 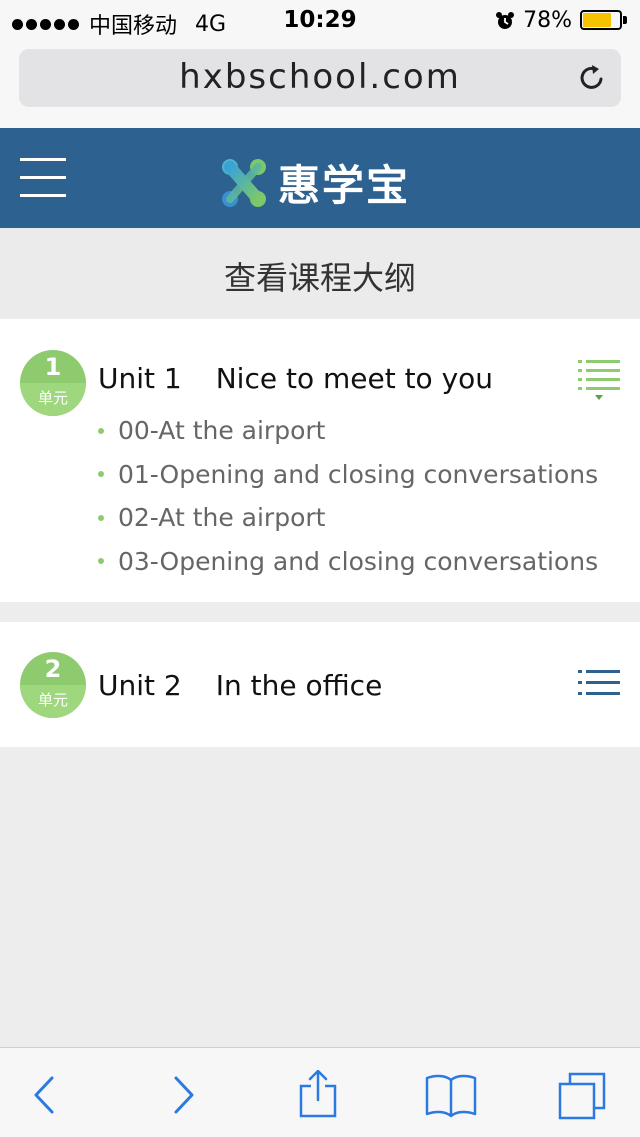 What do you see at coordinates (43, 178) in the screenshot?
I see `hamburger-menu-icon` at bounding box center [43, 178].